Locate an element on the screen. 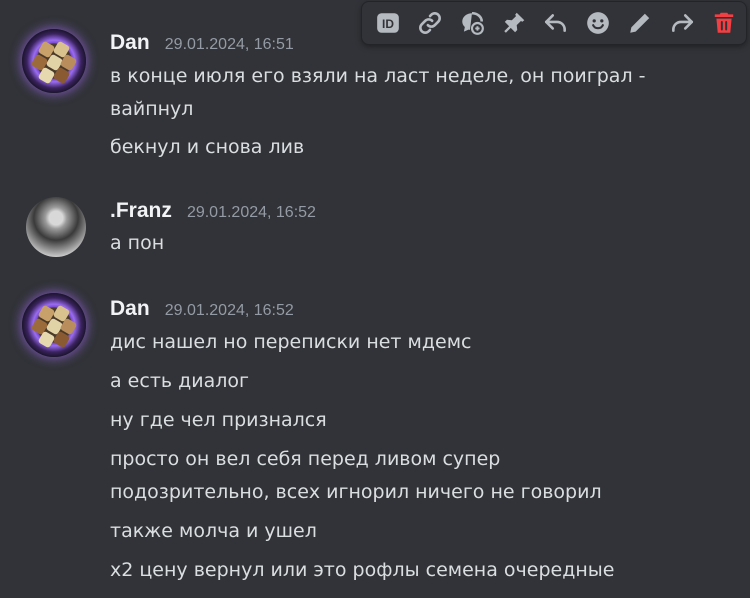 The width and height of the screenshot is (750, 598). edit-button is located at coordinates (640, 23).